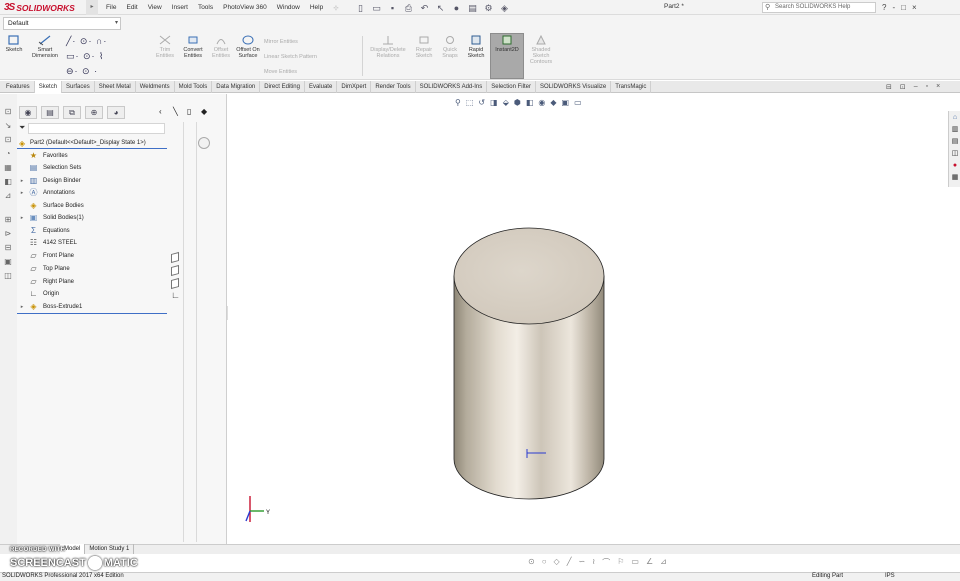 The width and height of the screenshot is (960, 581). What do you see at coordinates (92, 256) in the screenshot?
I see `tree-item-front-plane: ▱ Front Plane` at bounding box center [92, 256].